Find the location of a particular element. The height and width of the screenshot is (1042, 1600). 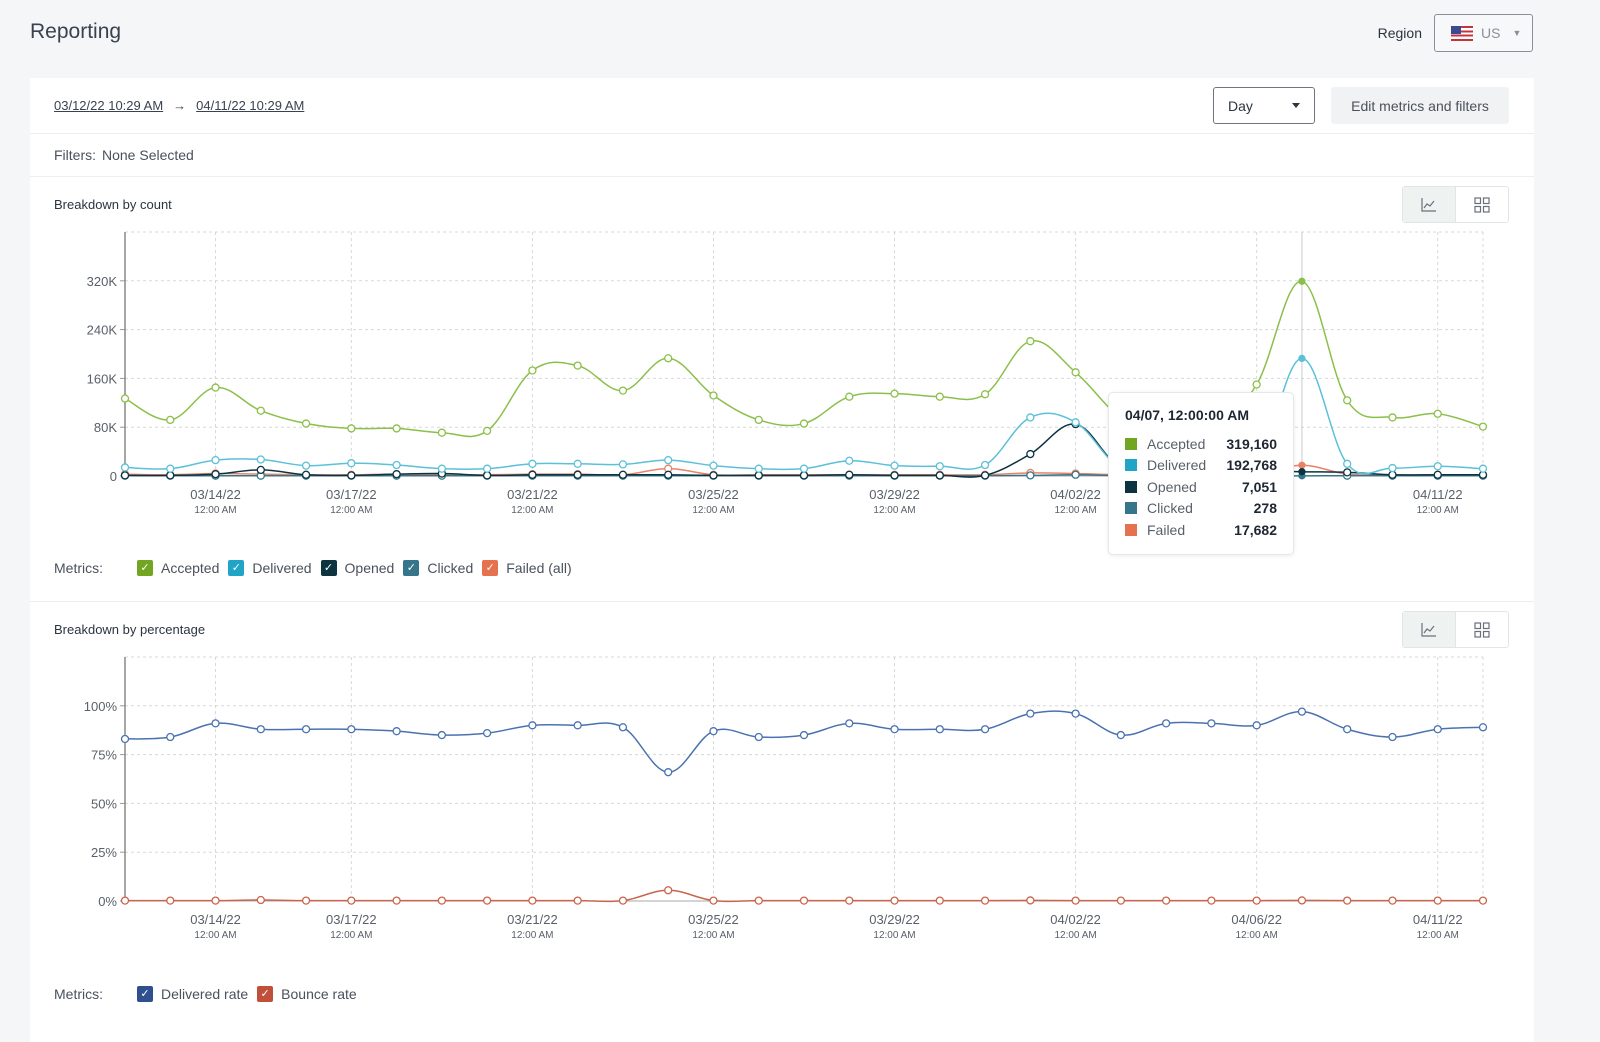

metric-checkbox-failed-all: ✓ Failed (all) is located at coordinates (527, 568).